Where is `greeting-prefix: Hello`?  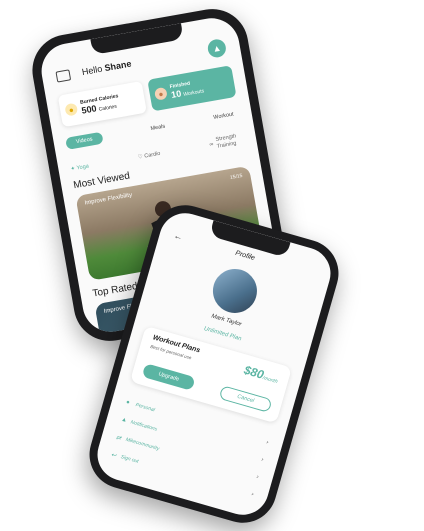
greeting-prefix: Hello is located at coordinates (92, 70).